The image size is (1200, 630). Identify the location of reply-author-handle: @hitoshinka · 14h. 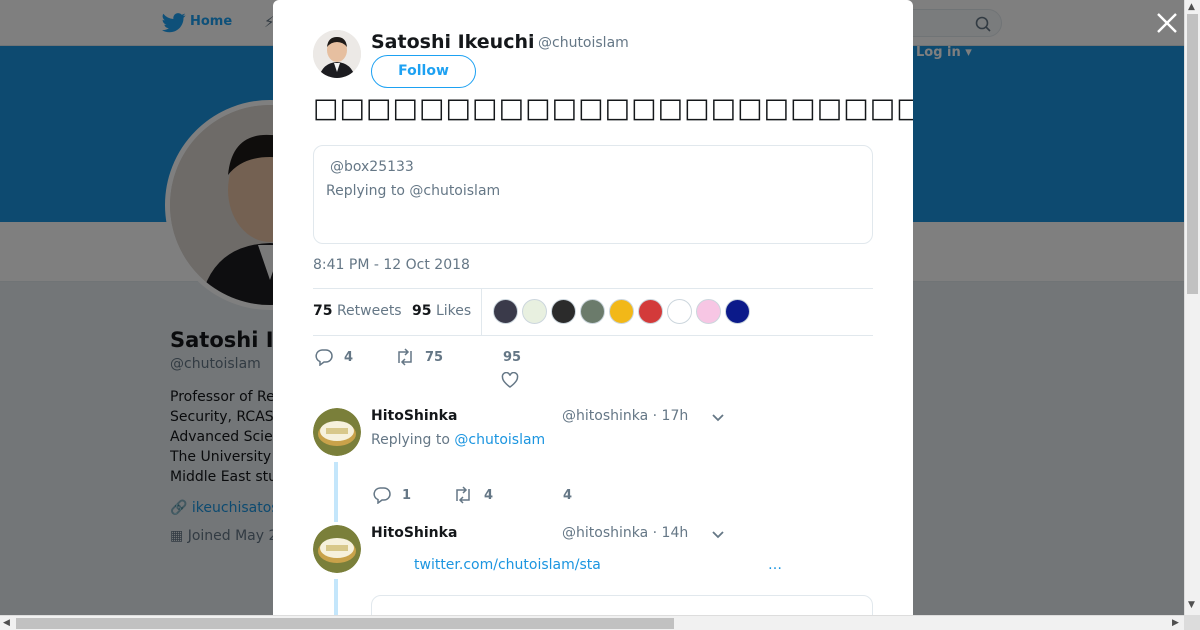
(625, 533).